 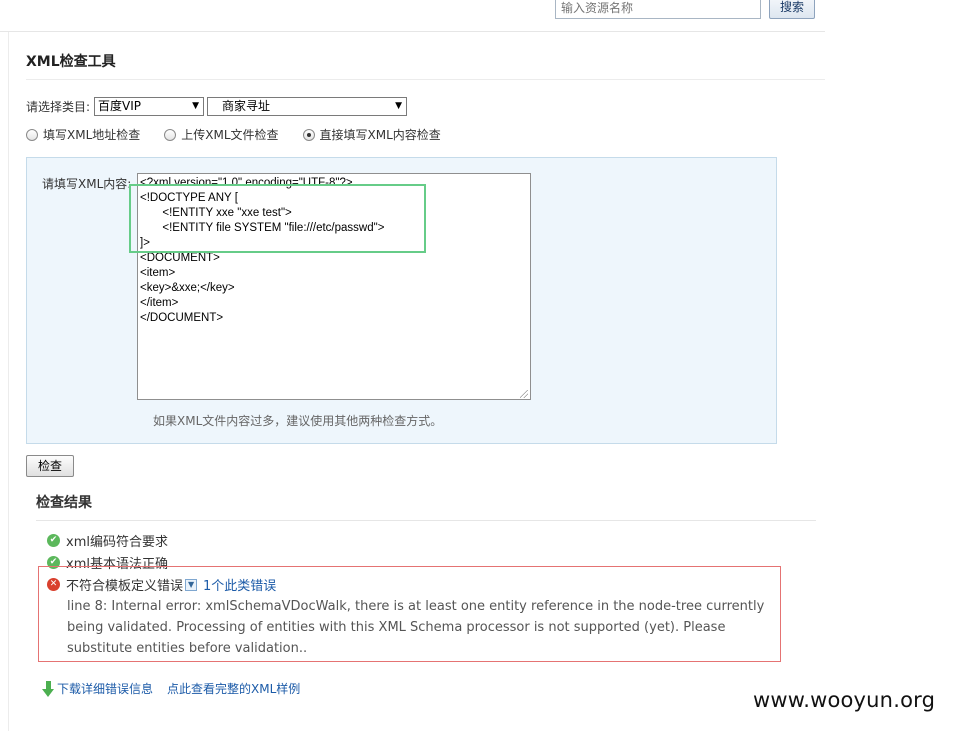 I want to click on error-count-link: 1个此类错误, so click(x=239, y=584).